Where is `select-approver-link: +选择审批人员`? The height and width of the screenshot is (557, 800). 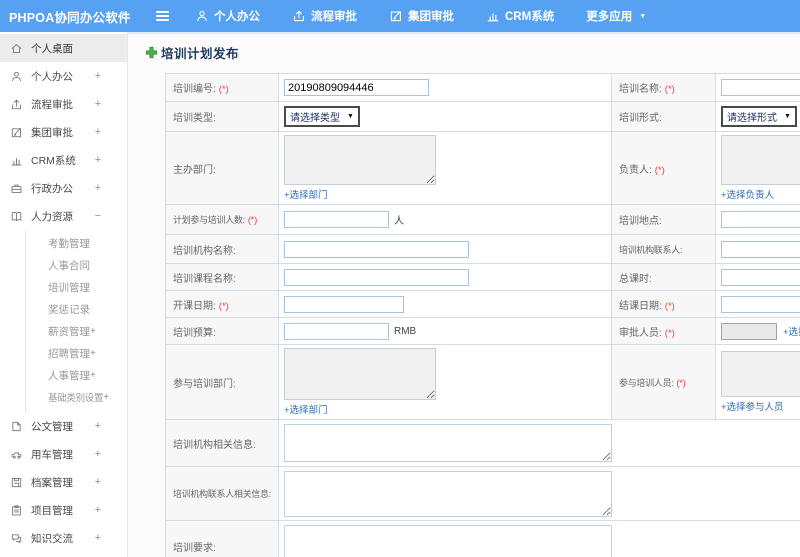
select-approver-link: +选择审批人员 is located at coordinates (791, 331).